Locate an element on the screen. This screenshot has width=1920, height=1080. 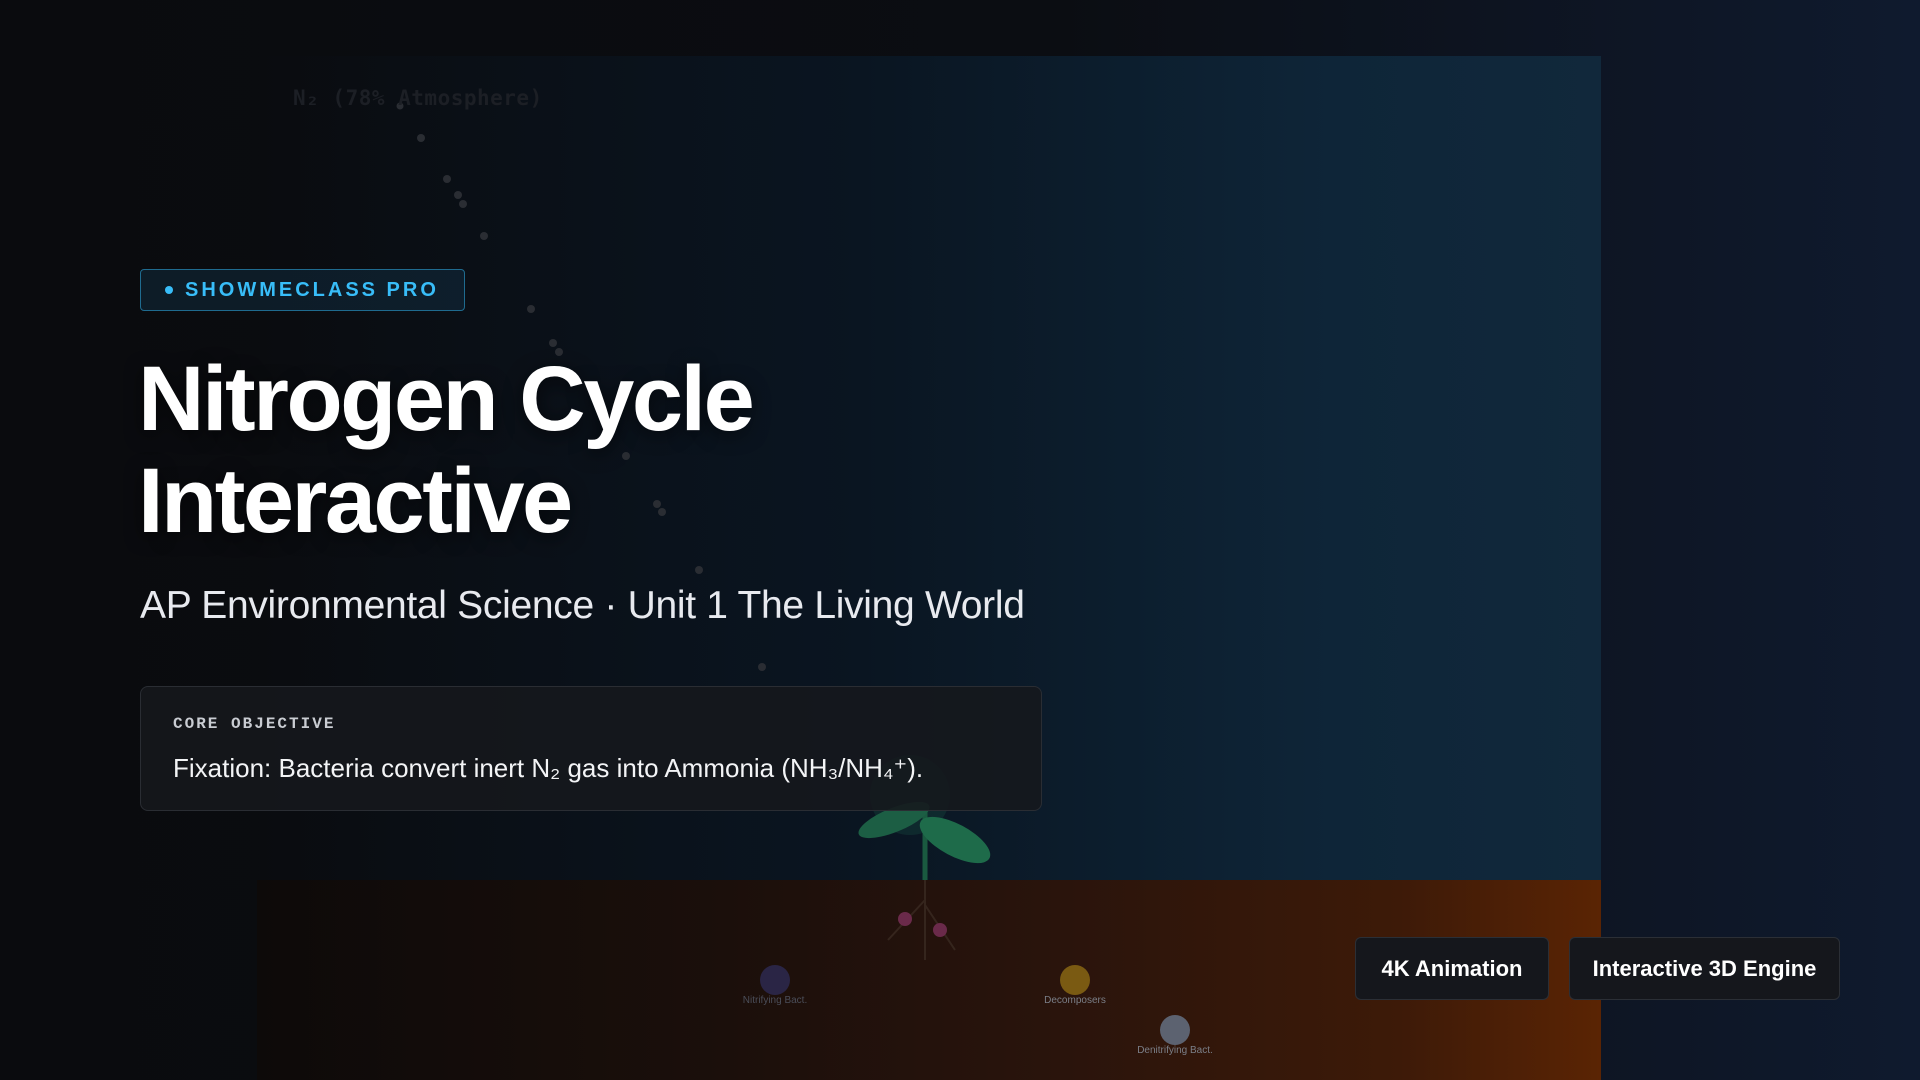
status-dot-icon is located at coordinates (169, 290).